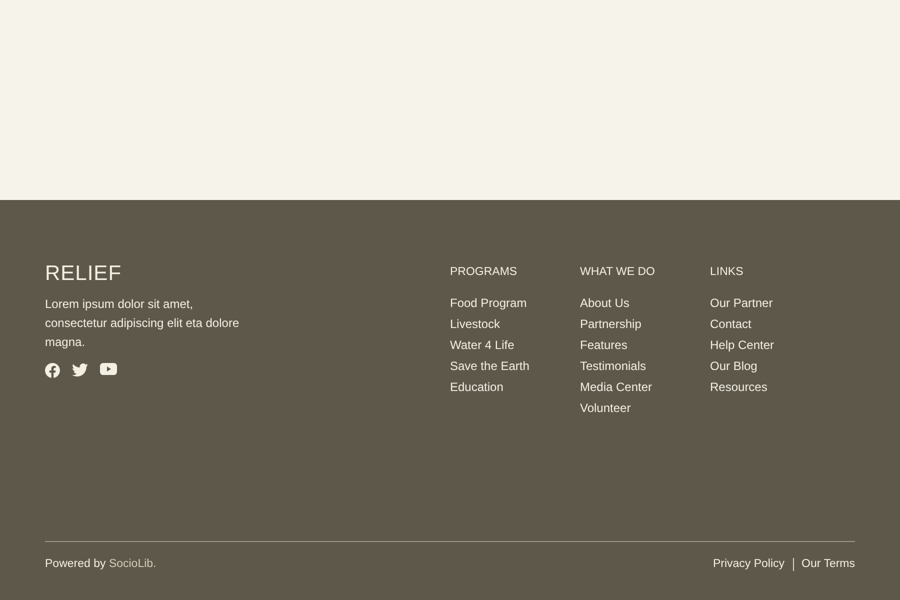 Image resolution: width=900 pixels, height=600 pixels. I want to click on youtube-icon, so click(108, 369).